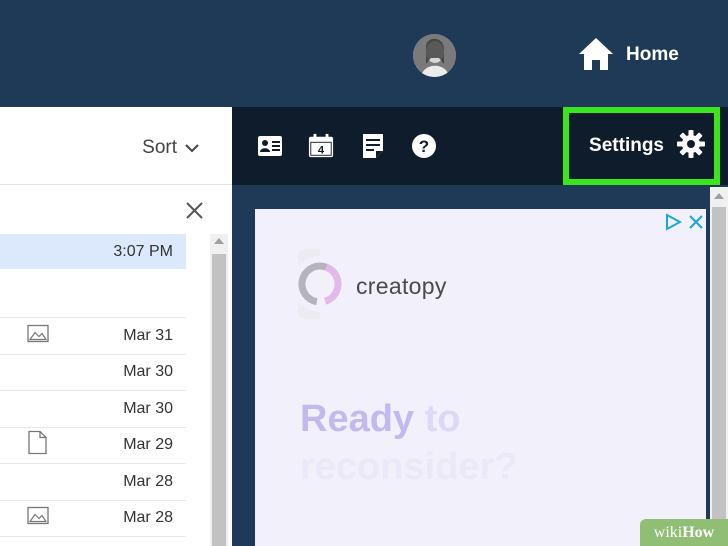 The image size is (728, 546). What do you see at coordinates (37, 445) in the screenshot?
I see `document-icon` at bounding box center [37, 445].